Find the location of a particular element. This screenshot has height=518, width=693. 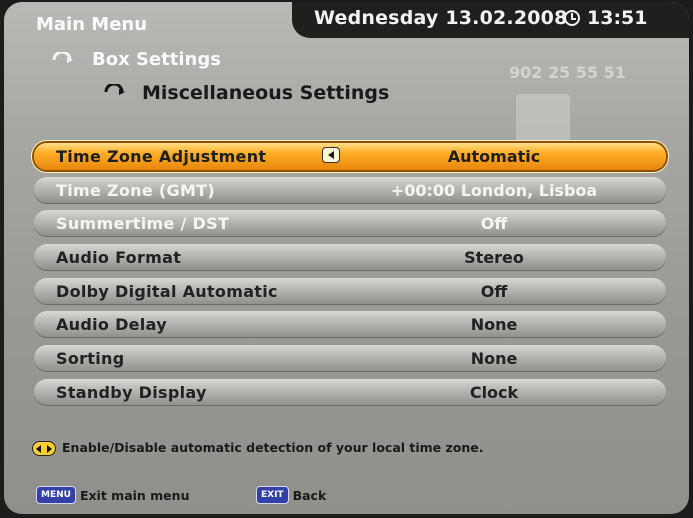

back-button: EXIT Back is located at coordinates (291, 495).